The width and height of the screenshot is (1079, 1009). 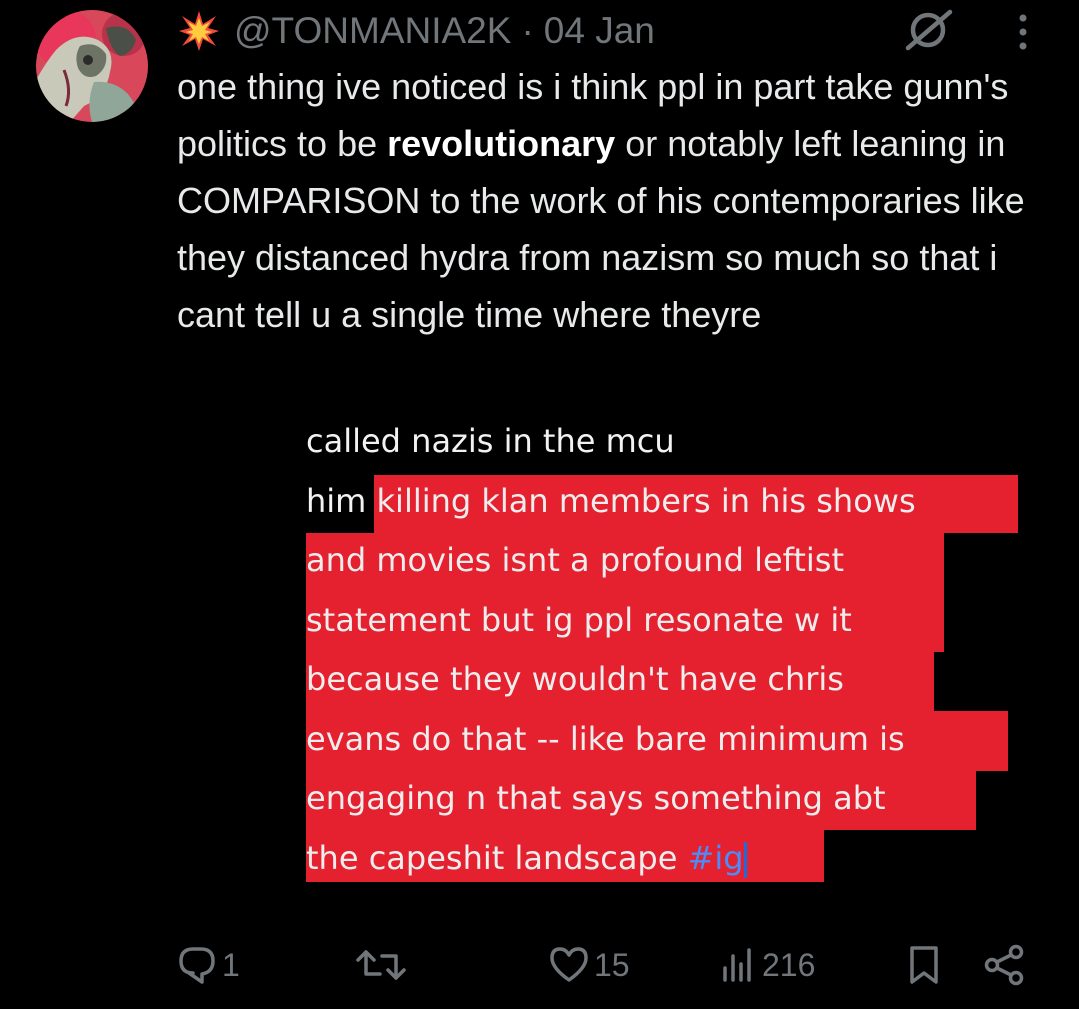 I want to click on repost-icon, so click(x=381, y=965).